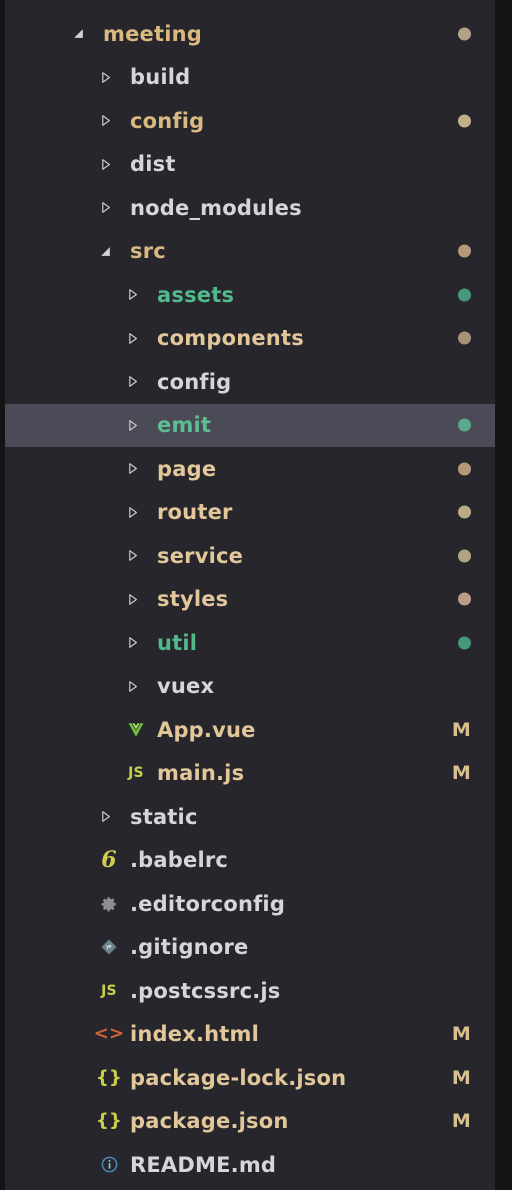 The height and width of the screenshot is (1190, 512). Describe the element at coordinates (186, 686) in the screenshot. I see `tree-item-label: vuex` at that location.